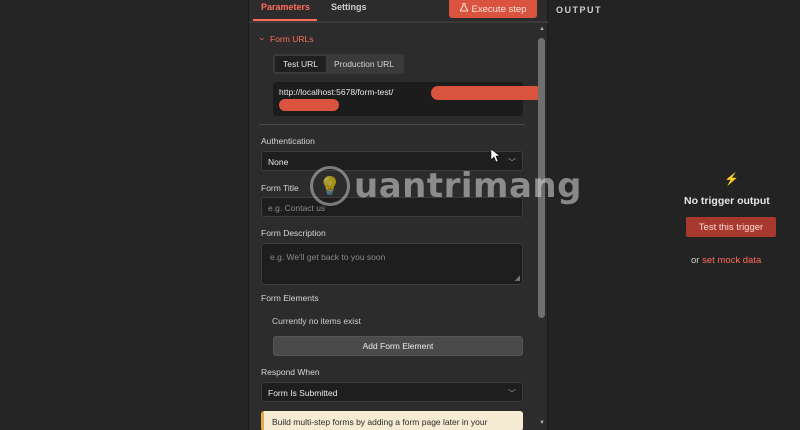  Describe the element at coordinates (330, 186) in the screenshot. I see `lightbulb-icon: 💡` at that location.